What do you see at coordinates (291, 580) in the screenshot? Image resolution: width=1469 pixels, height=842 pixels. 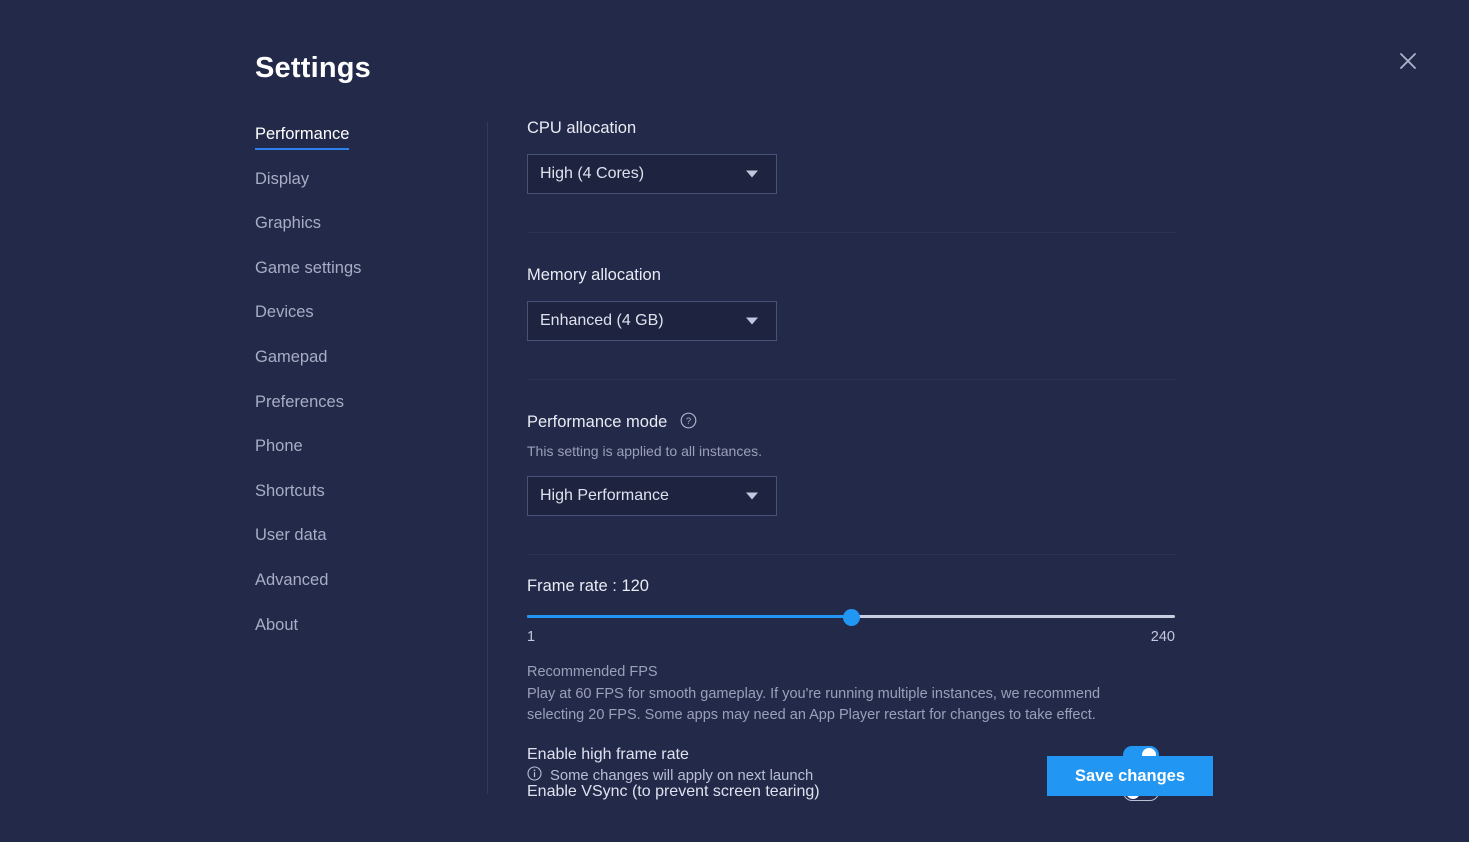 I see `sidebar-item-advanced: Advanced` at bounding box center [291, 580].